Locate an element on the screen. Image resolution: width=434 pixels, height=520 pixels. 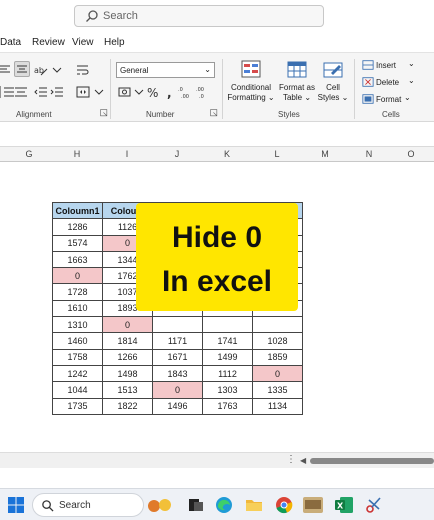
cell-styles-button: Cell Styles ⌄ is located at coordinates (333, 93).